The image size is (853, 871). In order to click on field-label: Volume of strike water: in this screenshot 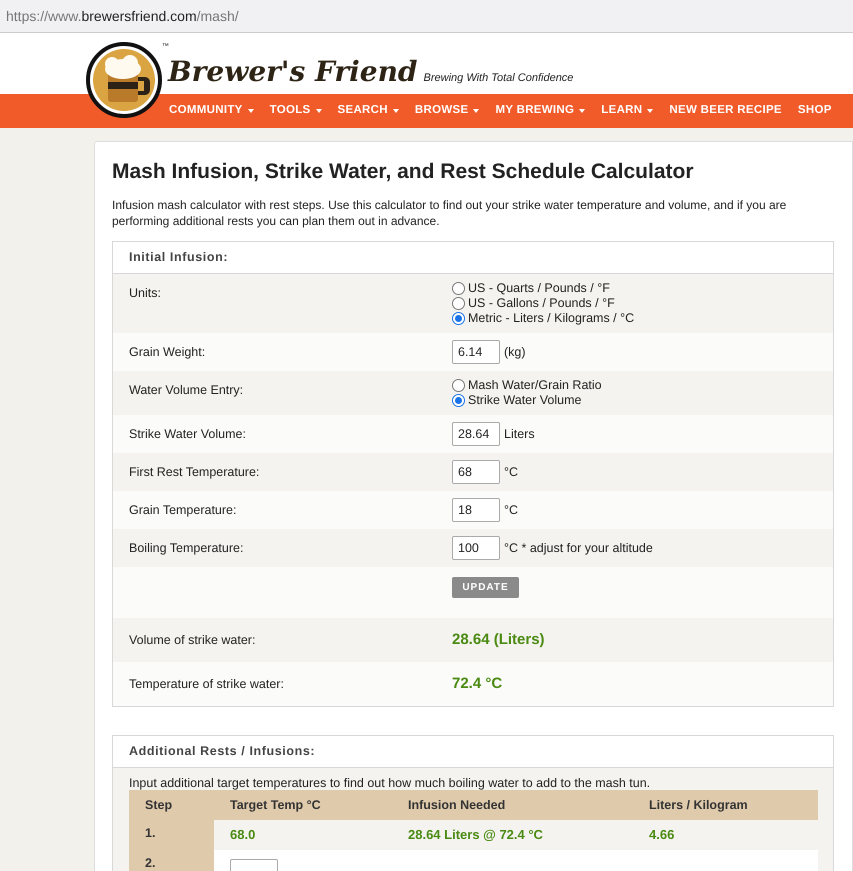, I will do `click(192, 640)`.